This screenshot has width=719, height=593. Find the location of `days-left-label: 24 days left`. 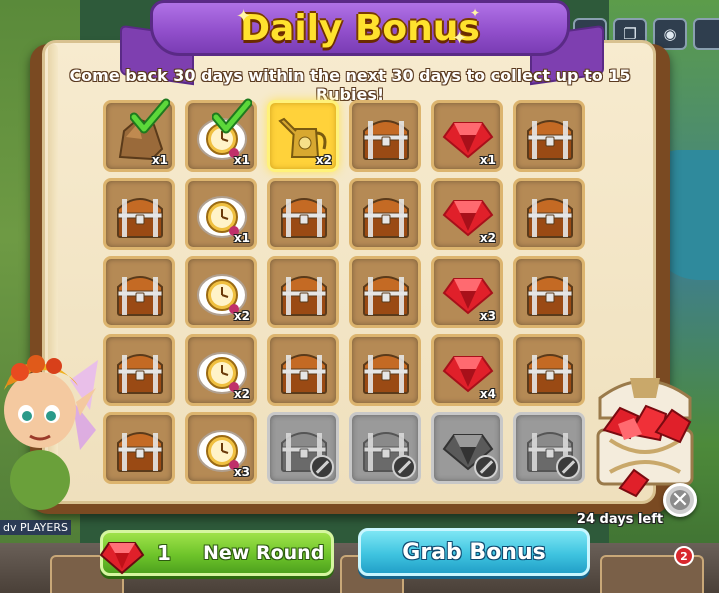

days-left-label: 24 days left is located at coordinates (620, 519).